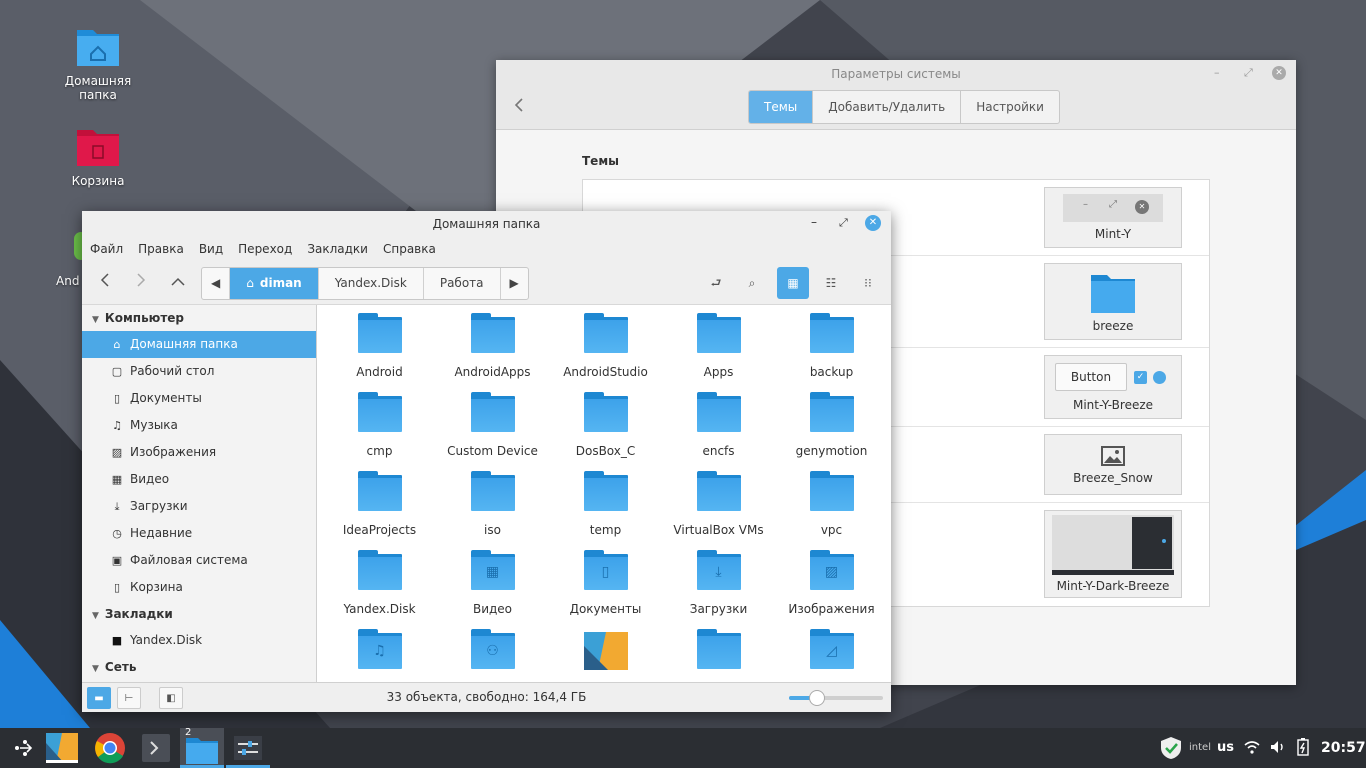 The height and width of the screenshot is (768, 1366). Describe the element at coordinates (199, 533) in the screenshot. I see `sidebar-item-recent: ◷ Недавние` at that location.